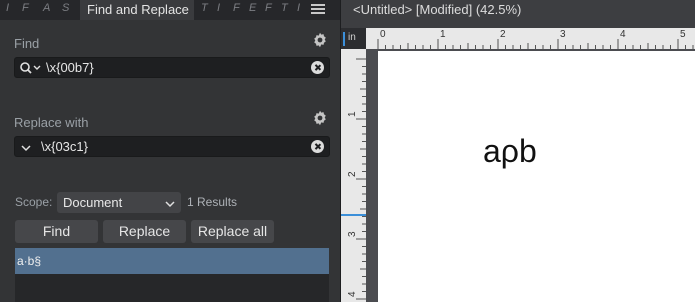  What do you see at coordinates (320, 40) in the screenshot?
I see `find-settings-gear-icon` at bounding box center [320, 40].